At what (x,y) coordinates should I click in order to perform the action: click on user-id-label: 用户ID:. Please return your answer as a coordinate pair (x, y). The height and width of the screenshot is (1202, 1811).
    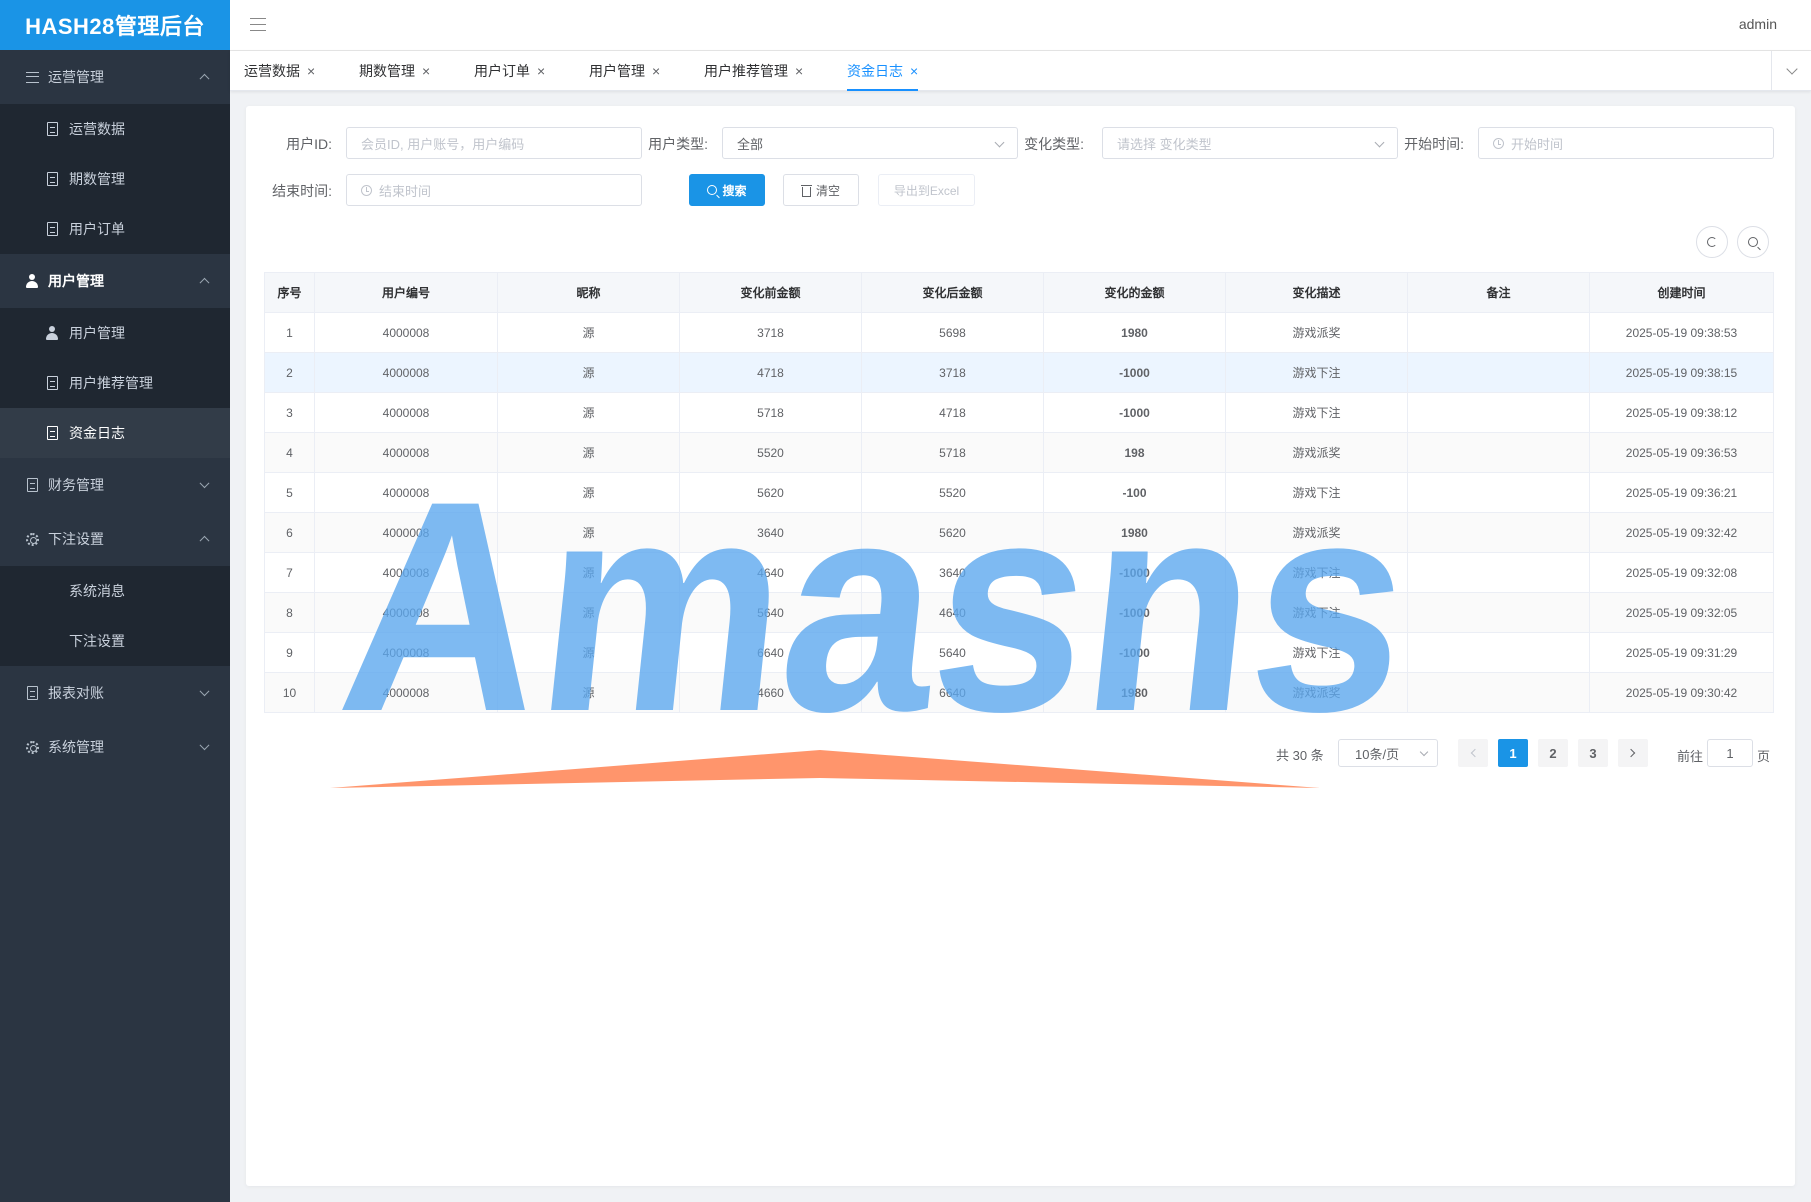
    Looking at the image, I should click on (309, 144).